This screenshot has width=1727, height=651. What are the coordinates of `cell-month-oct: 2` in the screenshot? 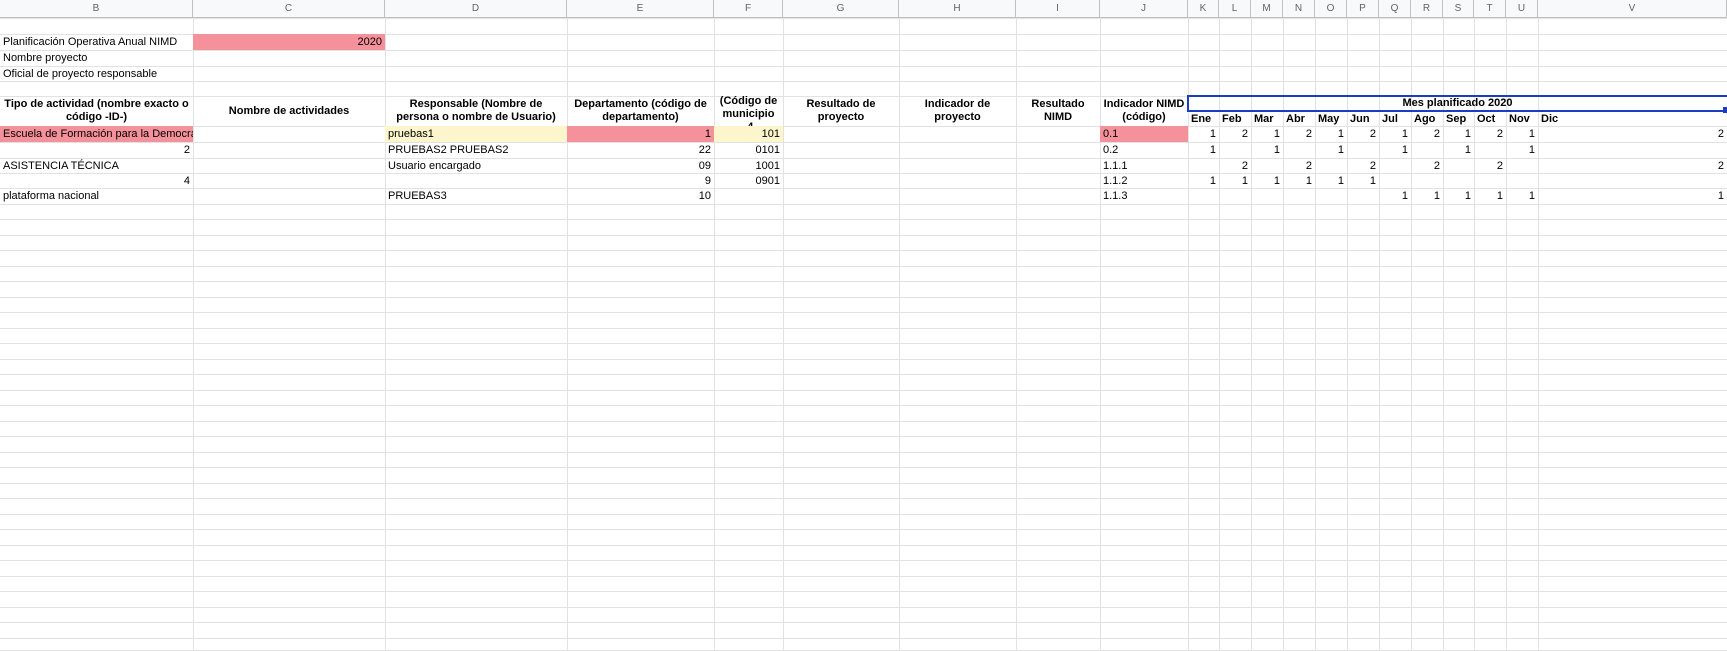 It's located at (1490, 165).